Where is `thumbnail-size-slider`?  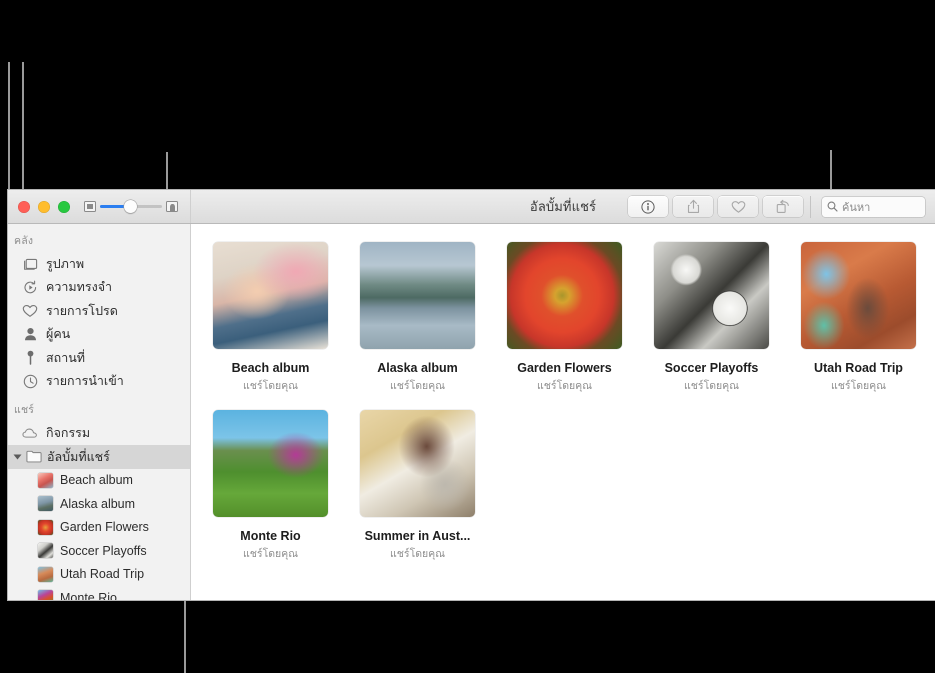 thumbnail-size-slider is located at coordinates (131, 206).